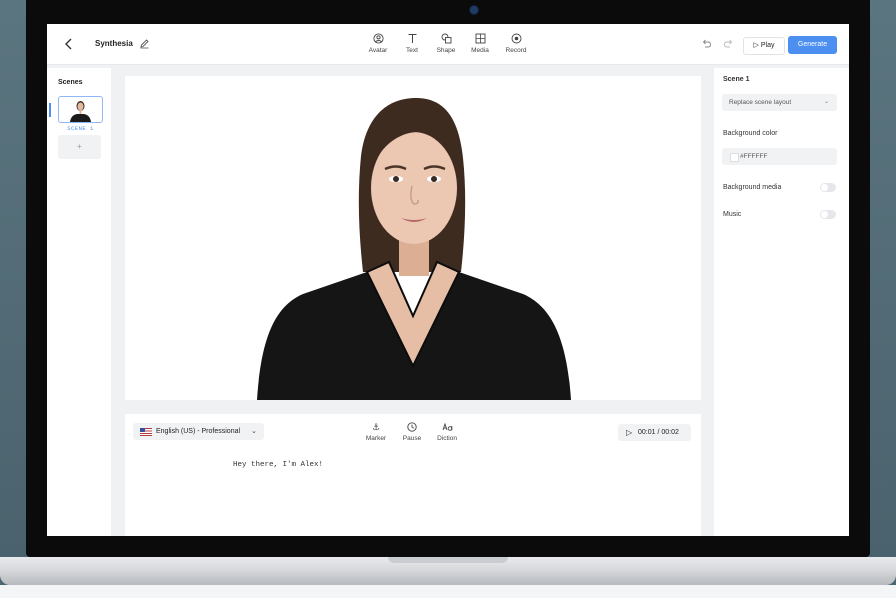 This screenshot has width=896, height=598. Describe the element at coordinates (412, 438) in the screenshot. I see `pause-label: Pause` at that location.